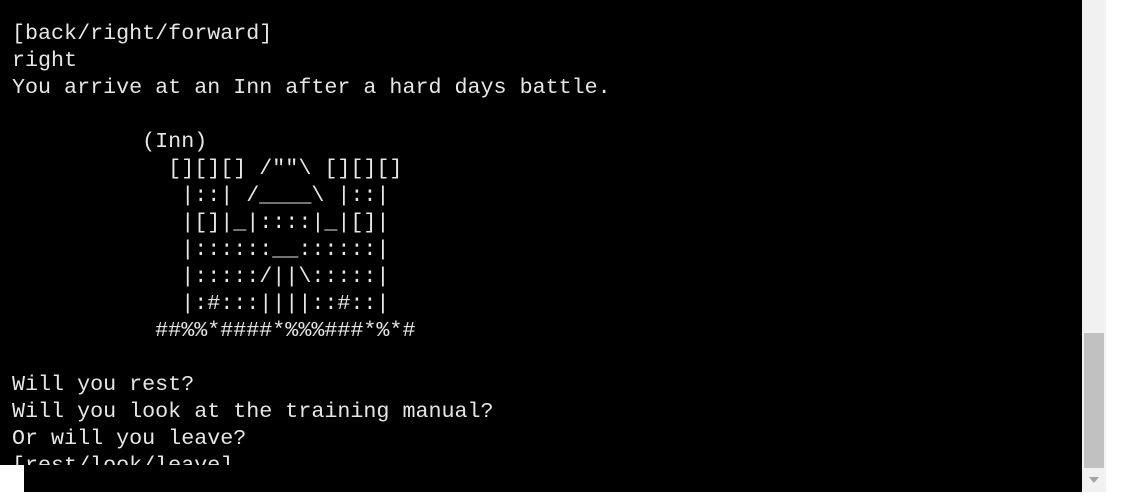 The image size is (1122, 499). I want to click on terminal-line: Will you look at the training manual?, so click(253, 411).